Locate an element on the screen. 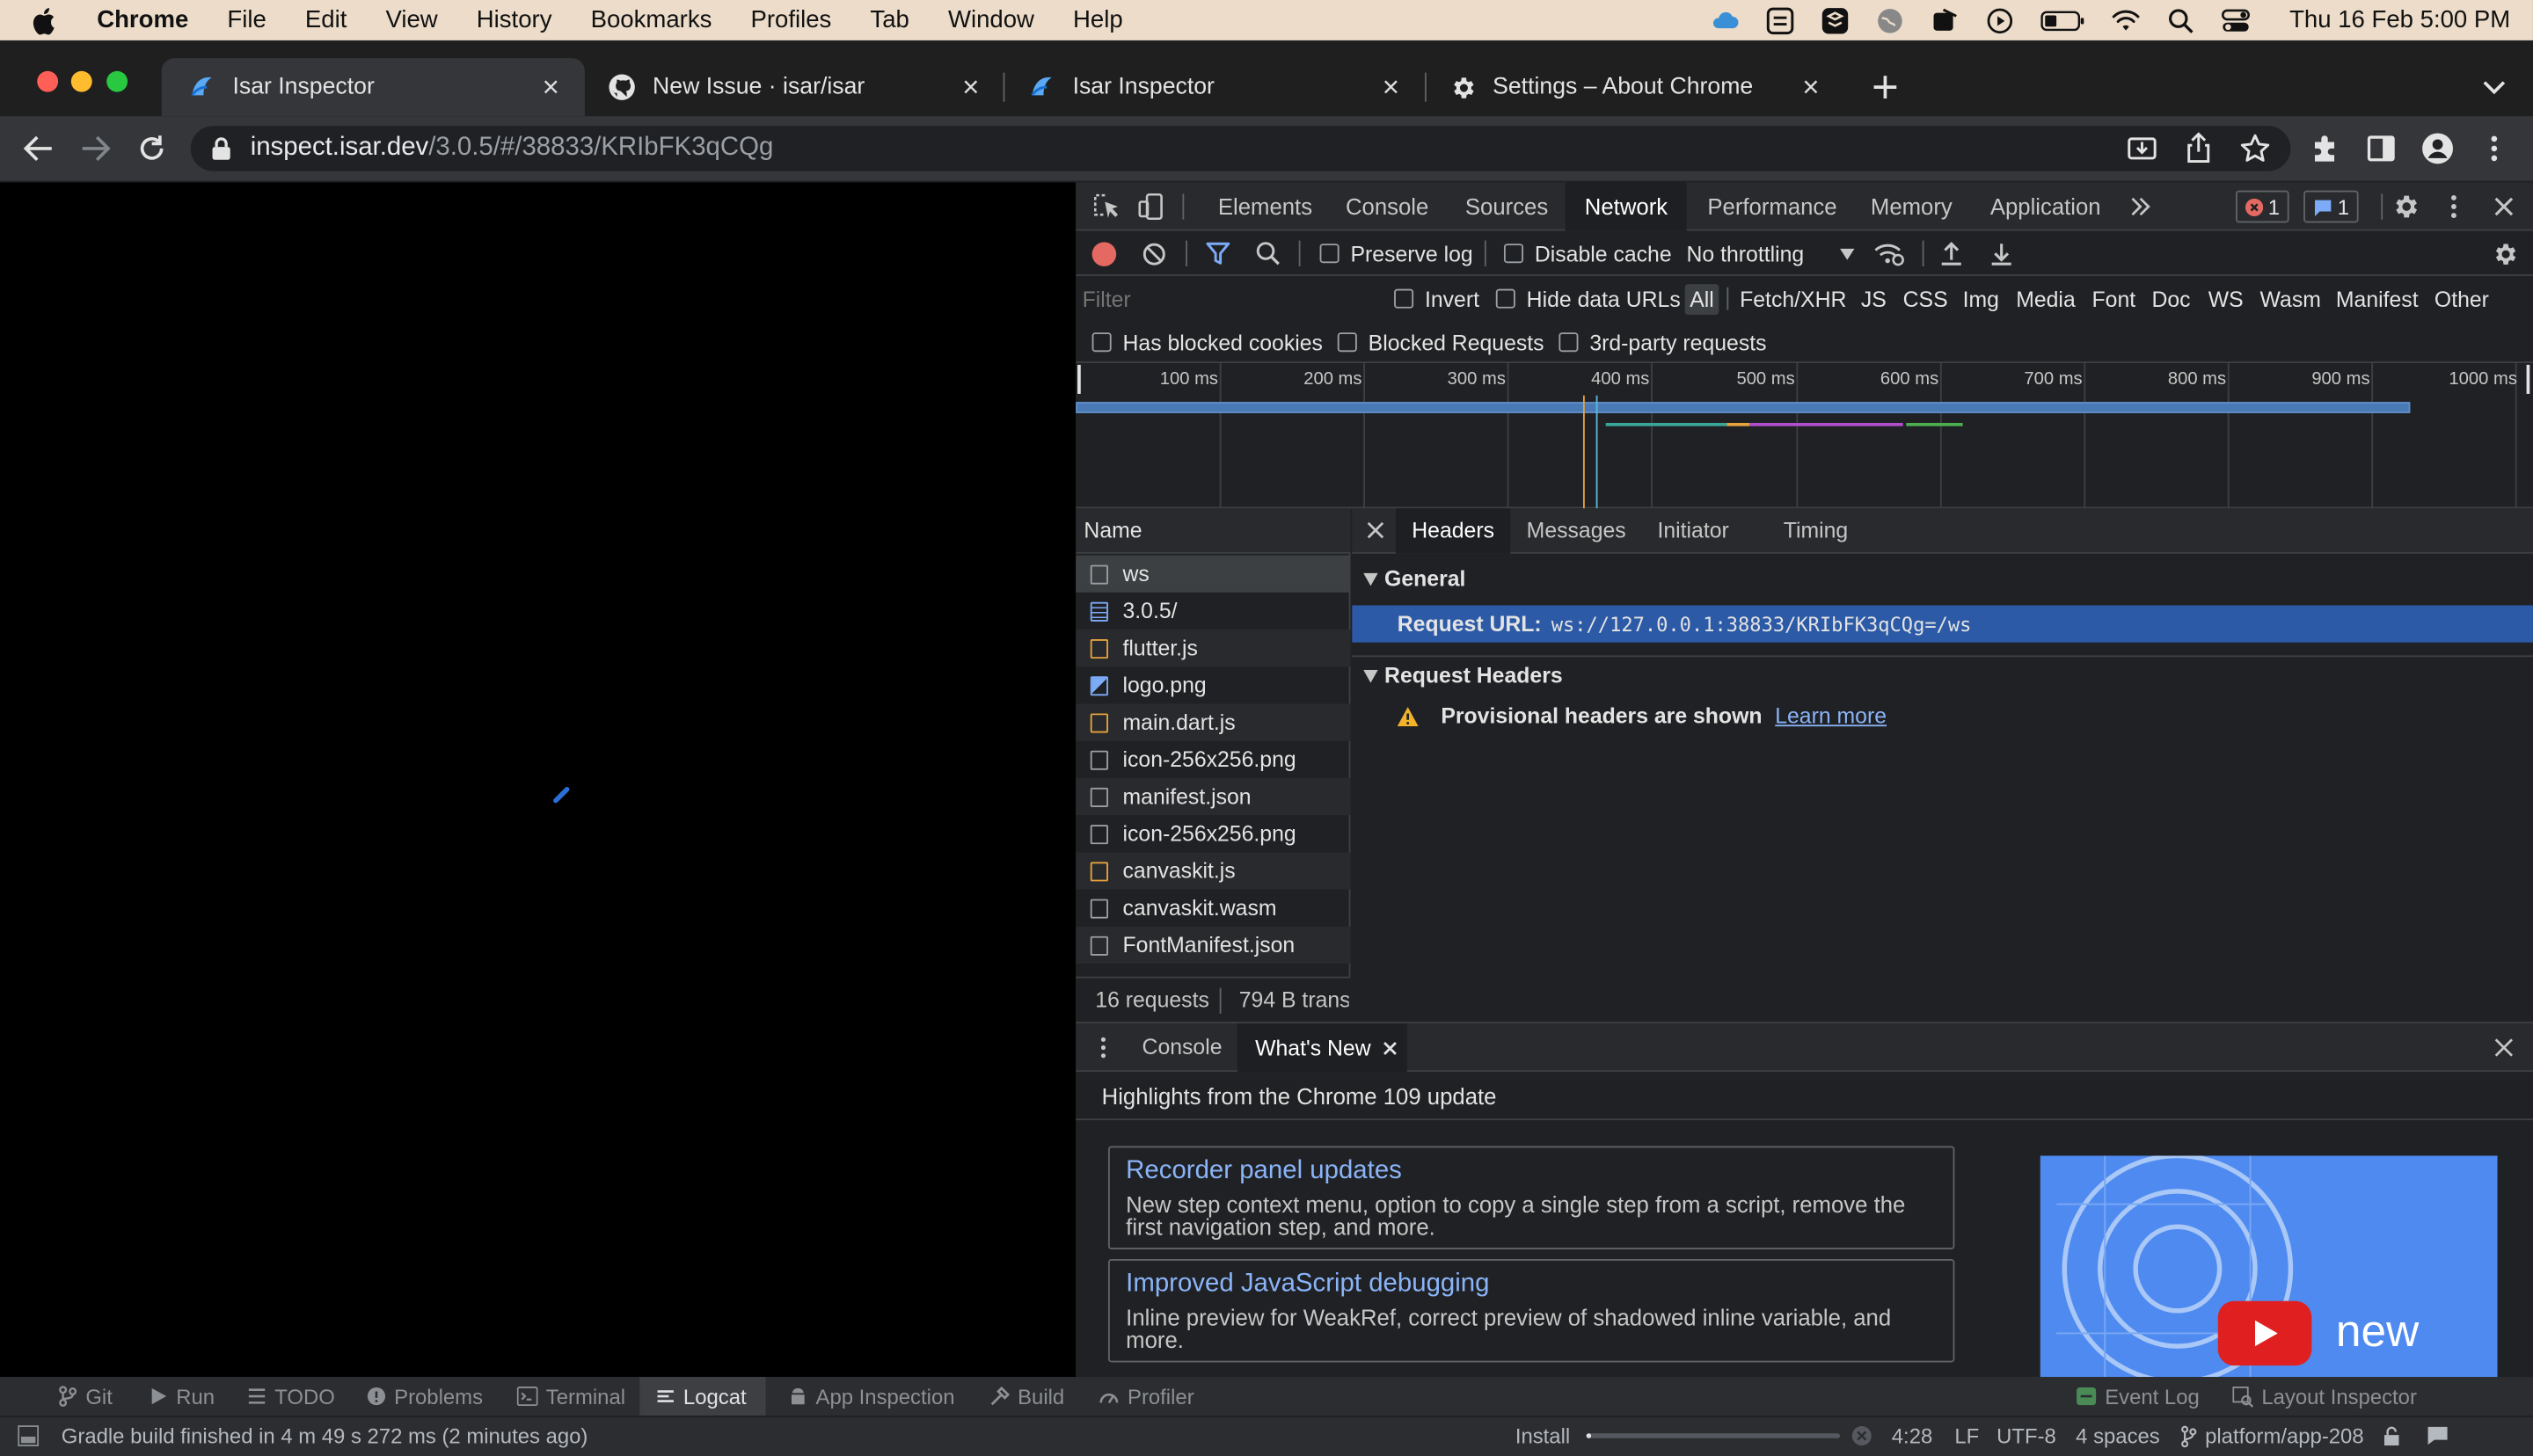 The height and width of the screenshot is (1456, 2533). detail-tab-timing: Timing is located at coordinates (1816, 530).